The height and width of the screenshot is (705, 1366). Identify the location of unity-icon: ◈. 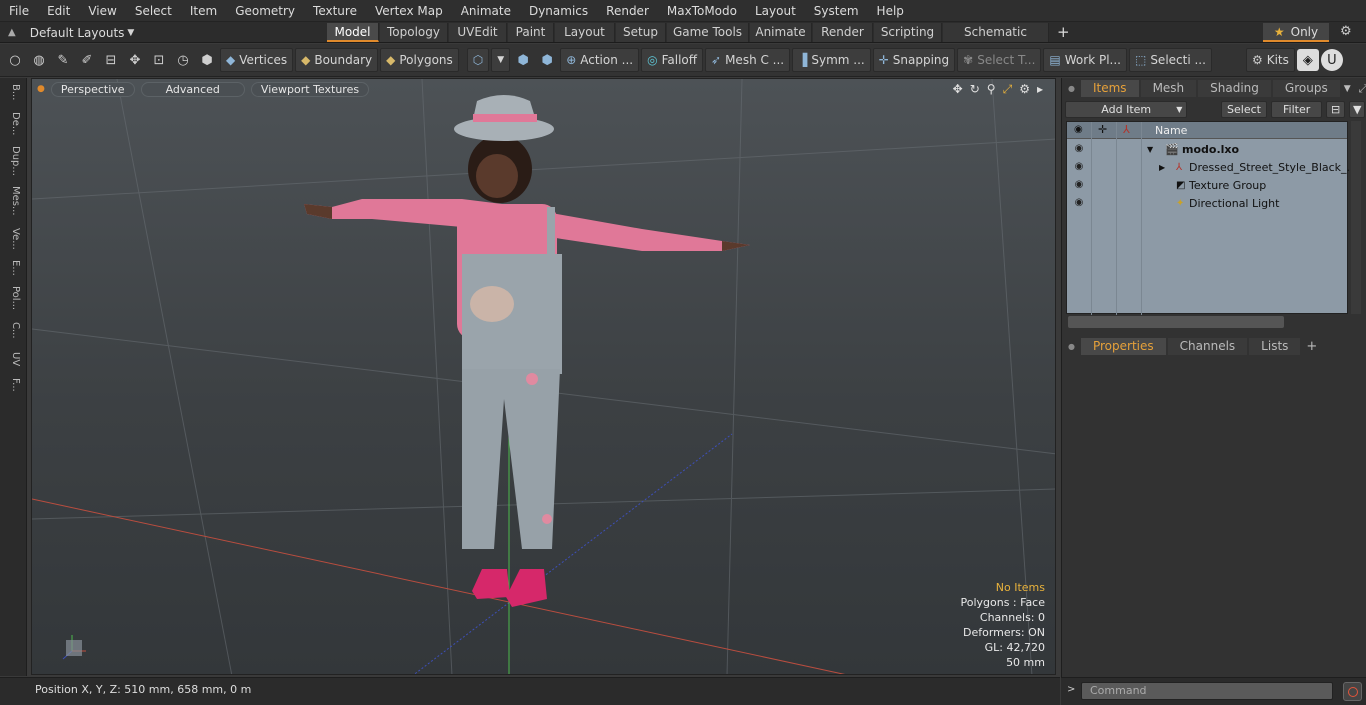
(1307, 60).